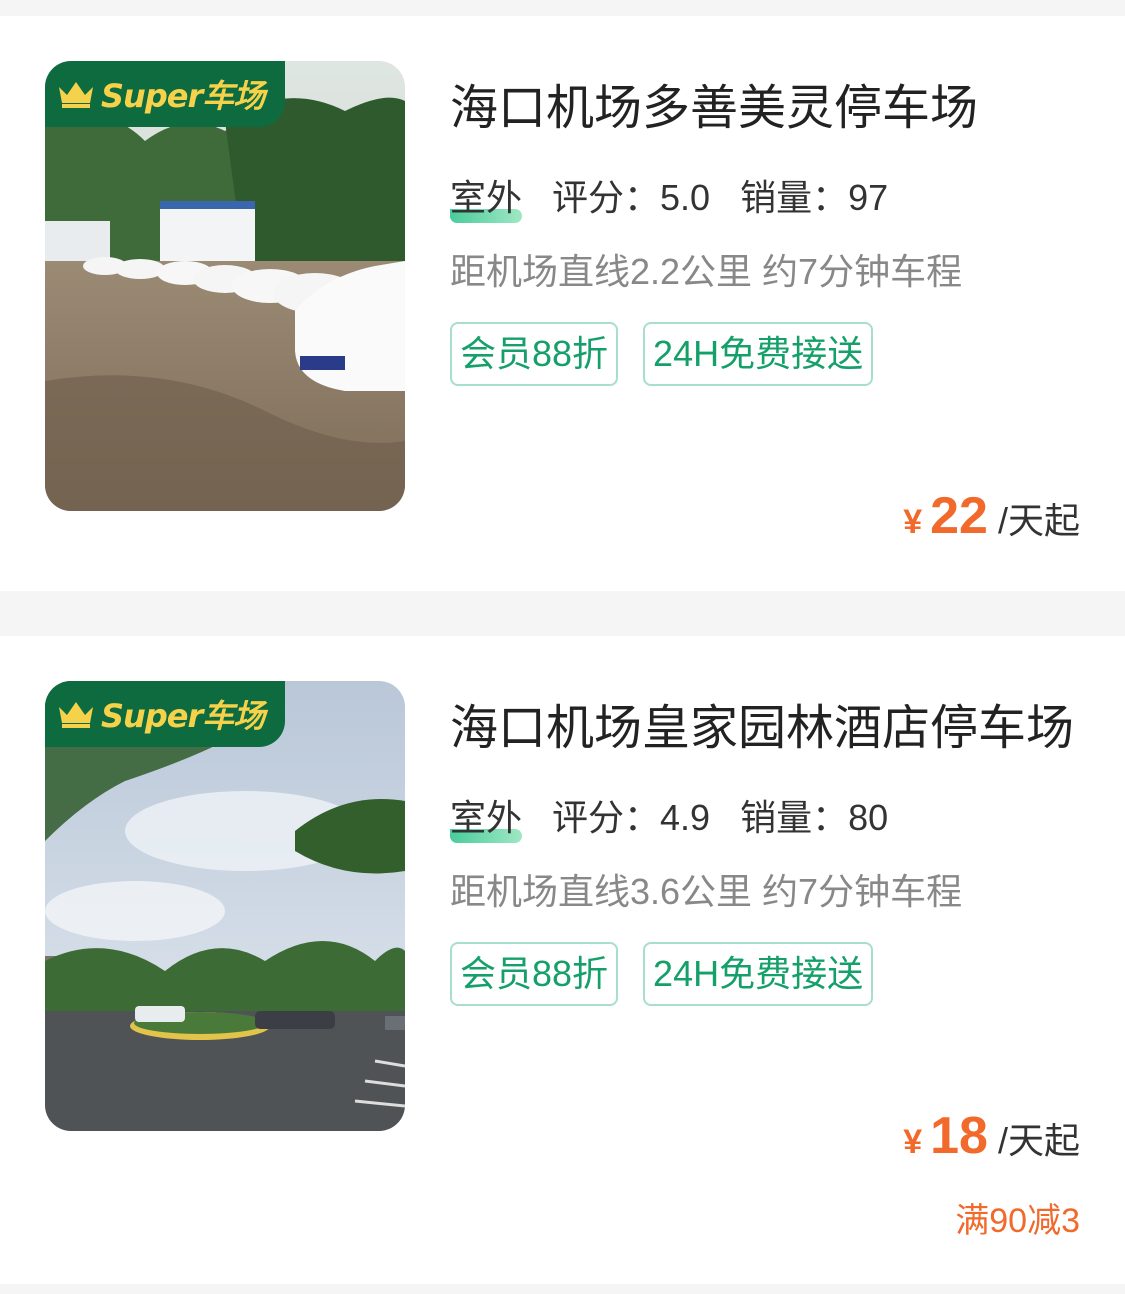 Image resolution: width=1125 pixels, height=1294 pixels. I want to click on parking-lot-meta: 室外 评分：4.9 销量：80, so click(669, 816).